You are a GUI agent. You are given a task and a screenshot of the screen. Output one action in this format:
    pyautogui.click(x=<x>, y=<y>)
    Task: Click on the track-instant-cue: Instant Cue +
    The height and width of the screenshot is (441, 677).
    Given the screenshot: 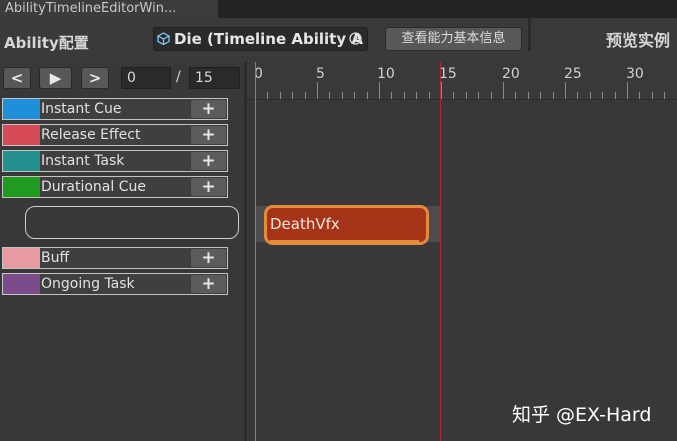 What is the action you would take?
    pyautogui.click(x=115, y=109)
    